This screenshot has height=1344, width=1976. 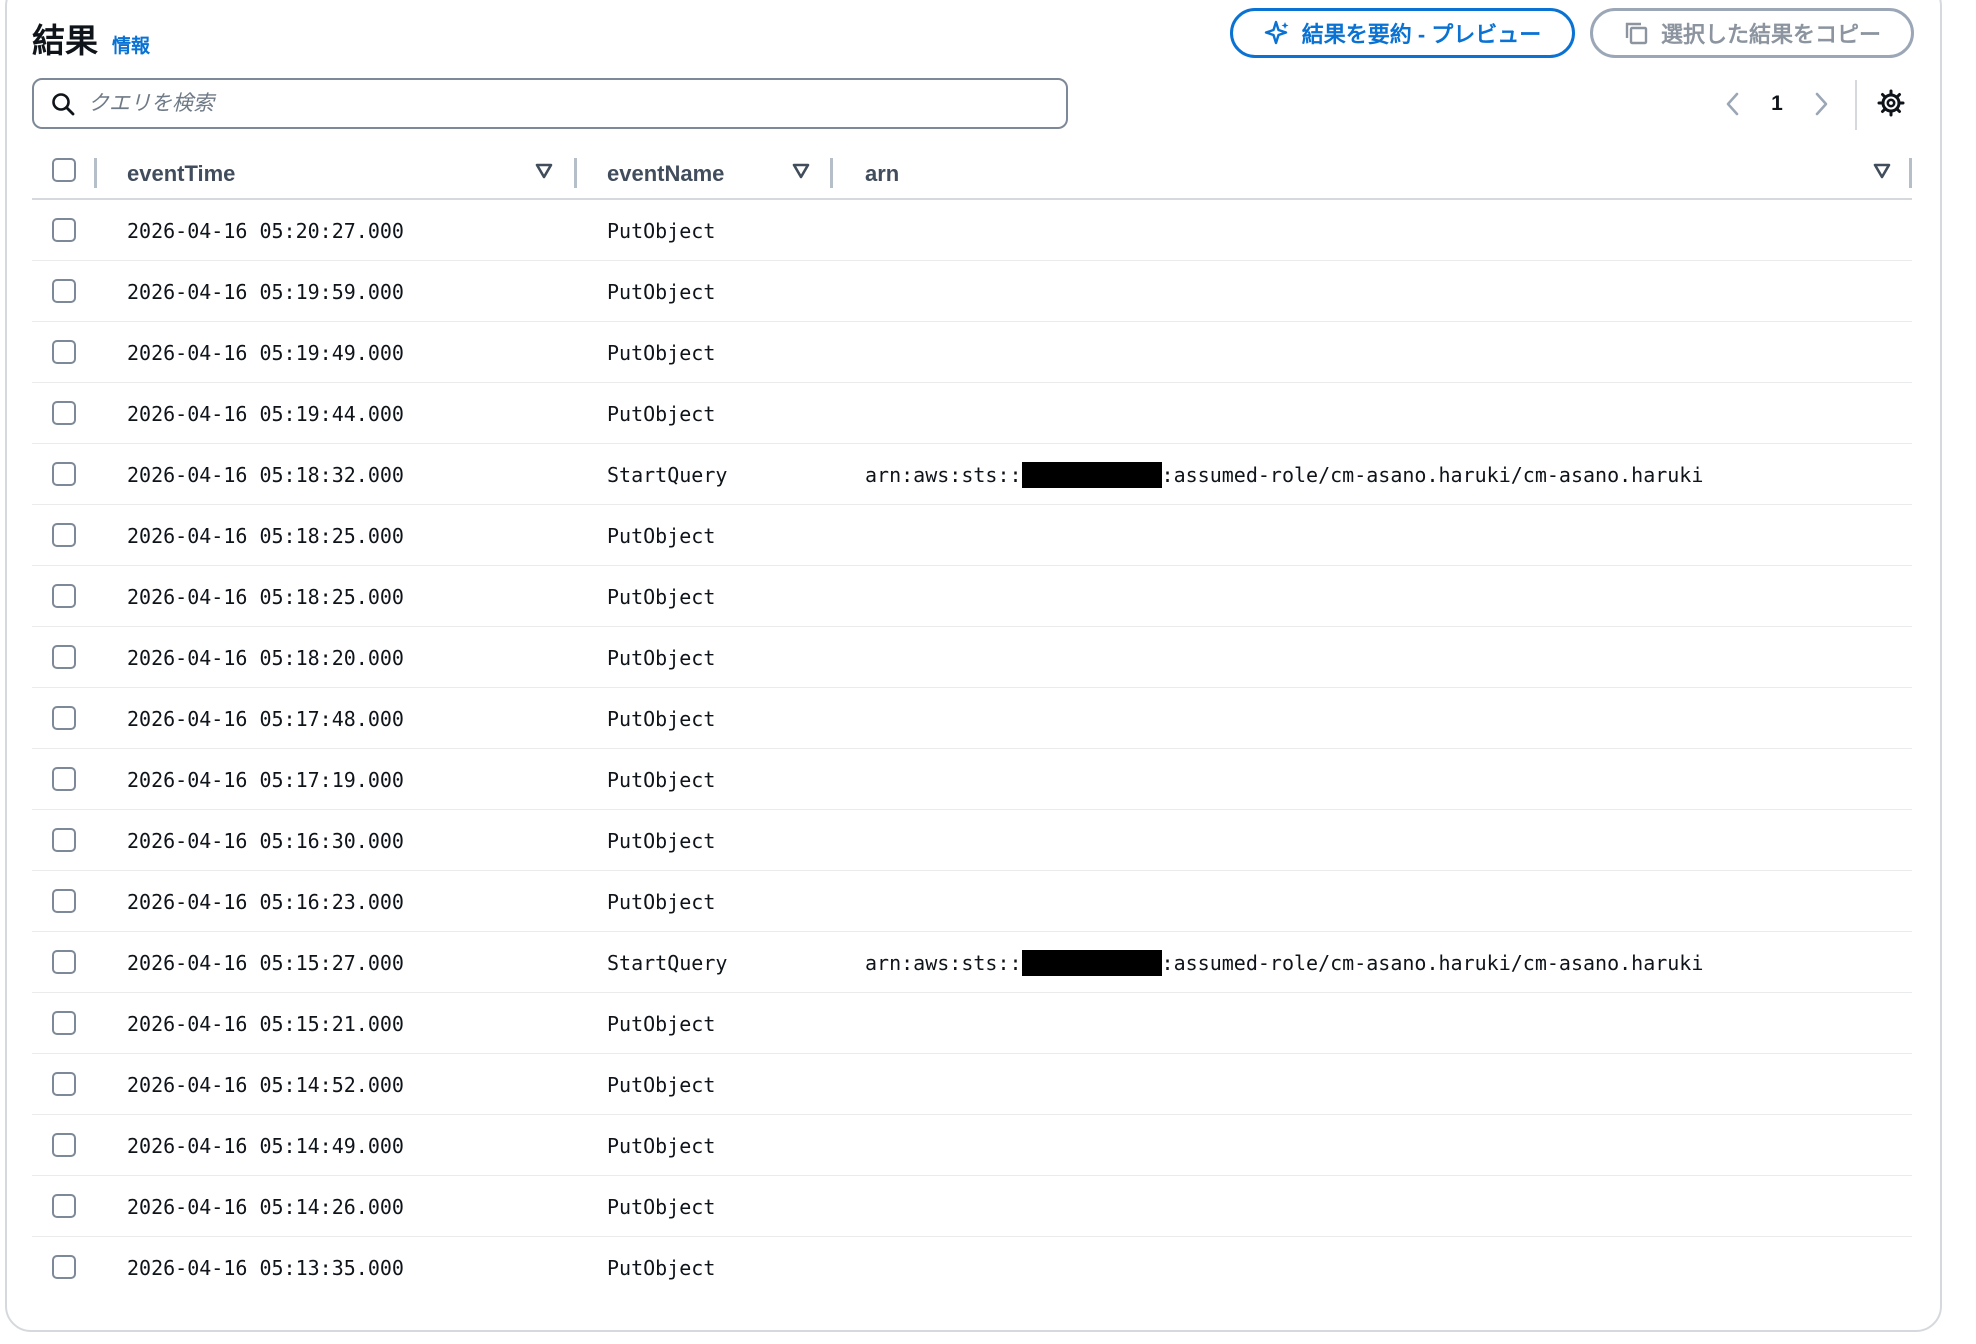 I want to click on table-row: 2026-04-16 05:16:30.000 PutObject, so click(x=972, y=840).